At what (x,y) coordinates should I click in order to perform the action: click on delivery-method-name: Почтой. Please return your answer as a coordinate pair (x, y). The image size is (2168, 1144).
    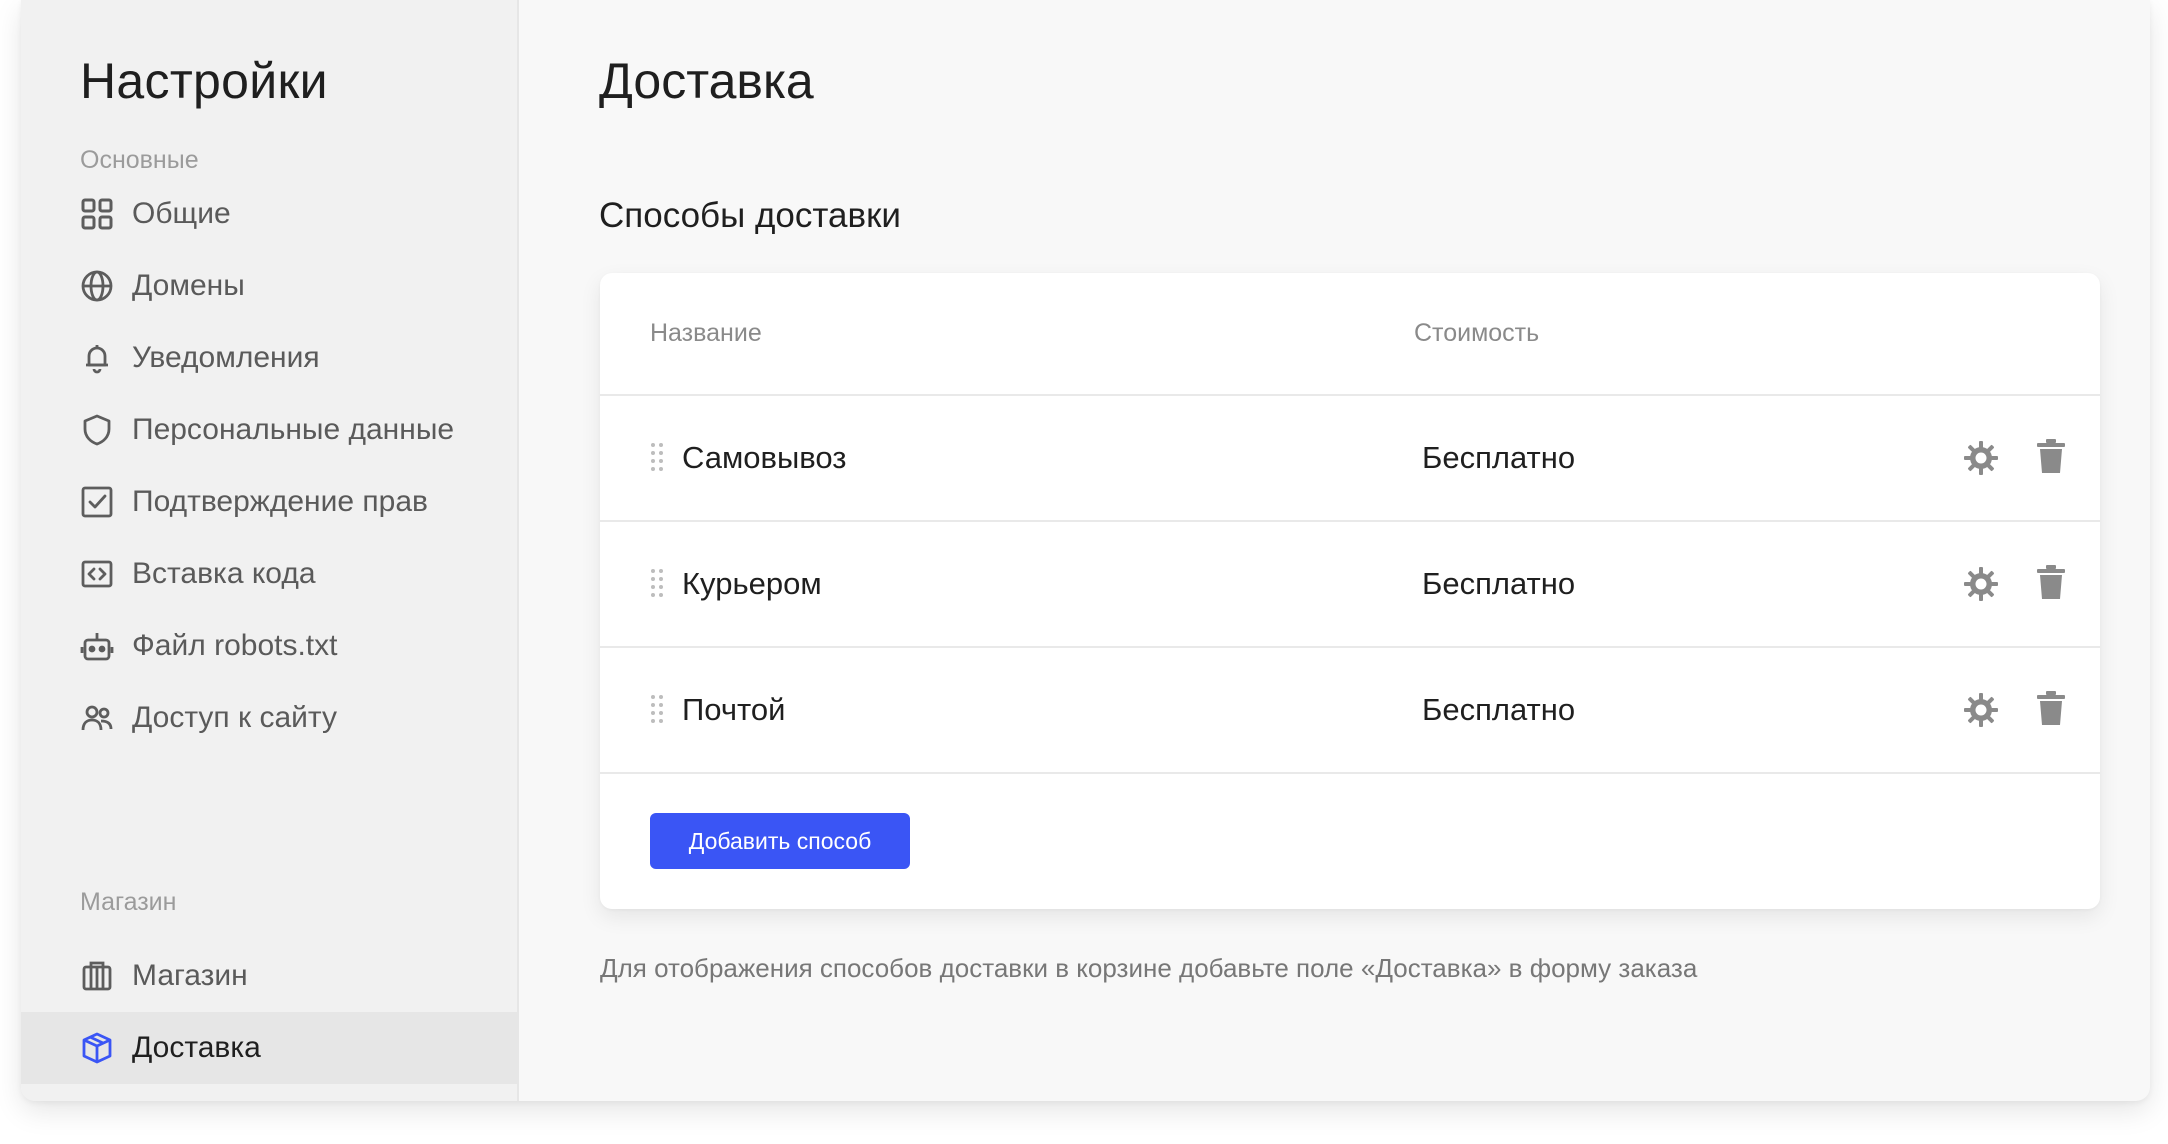
    Looking at the image, I should click on (734, 709).